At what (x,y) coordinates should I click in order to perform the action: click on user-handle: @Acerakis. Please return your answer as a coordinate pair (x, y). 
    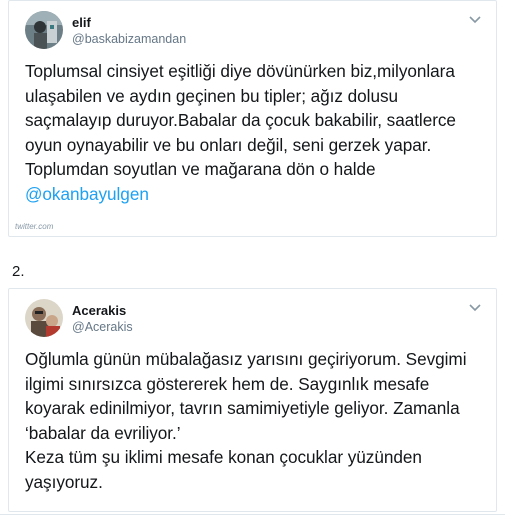
    Looking at the image, I should click on (102, 327).